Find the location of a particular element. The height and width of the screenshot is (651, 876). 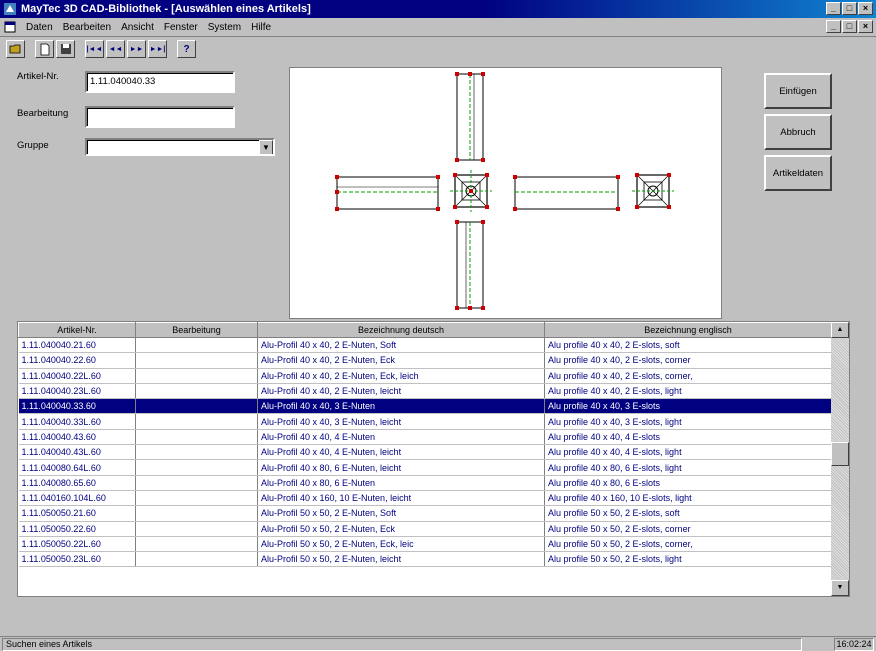

gruppe-select: ▼ is located at coordinates (180, 147).